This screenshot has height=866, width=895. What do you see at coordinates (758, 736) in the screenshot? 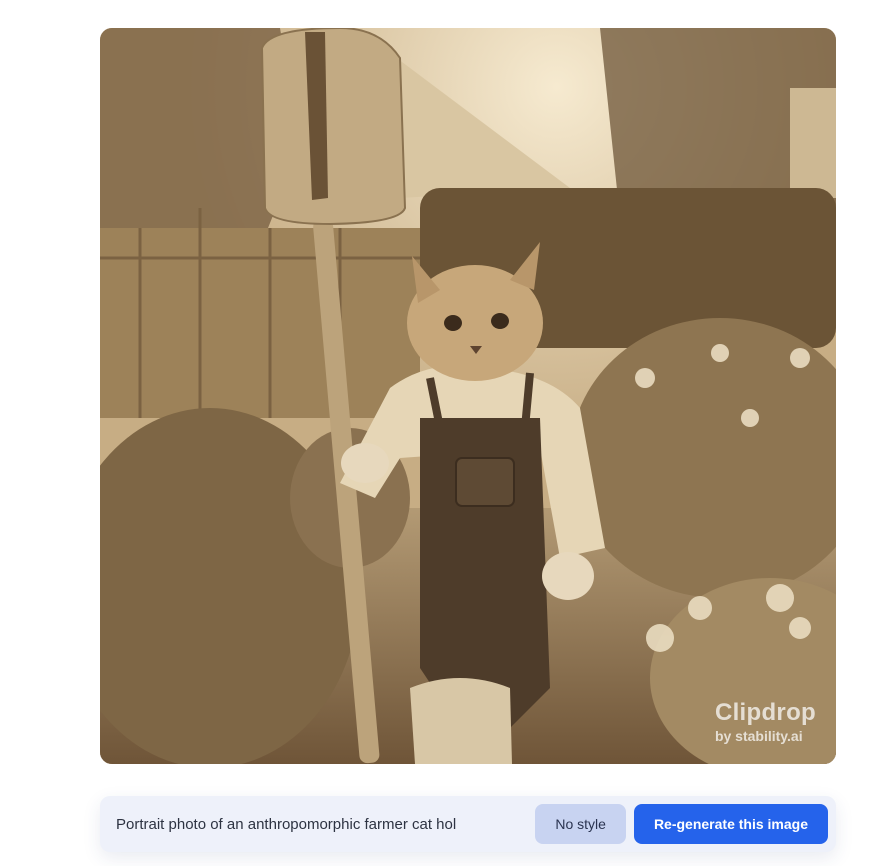
I see `watermark-byline: by stability.ai` at bounding box center [758, 736].